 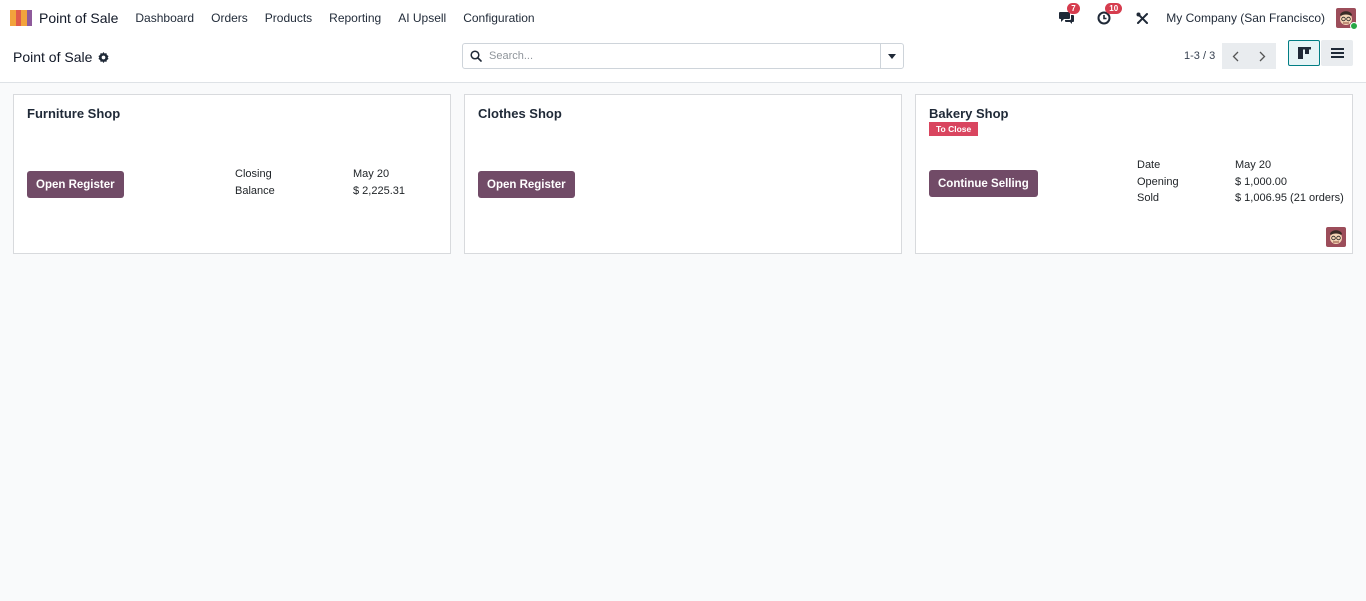 What do you see at coordinates (1354, 26) in the screenshot?
I see `online-status-dot` at bounding box center [1354, 26].